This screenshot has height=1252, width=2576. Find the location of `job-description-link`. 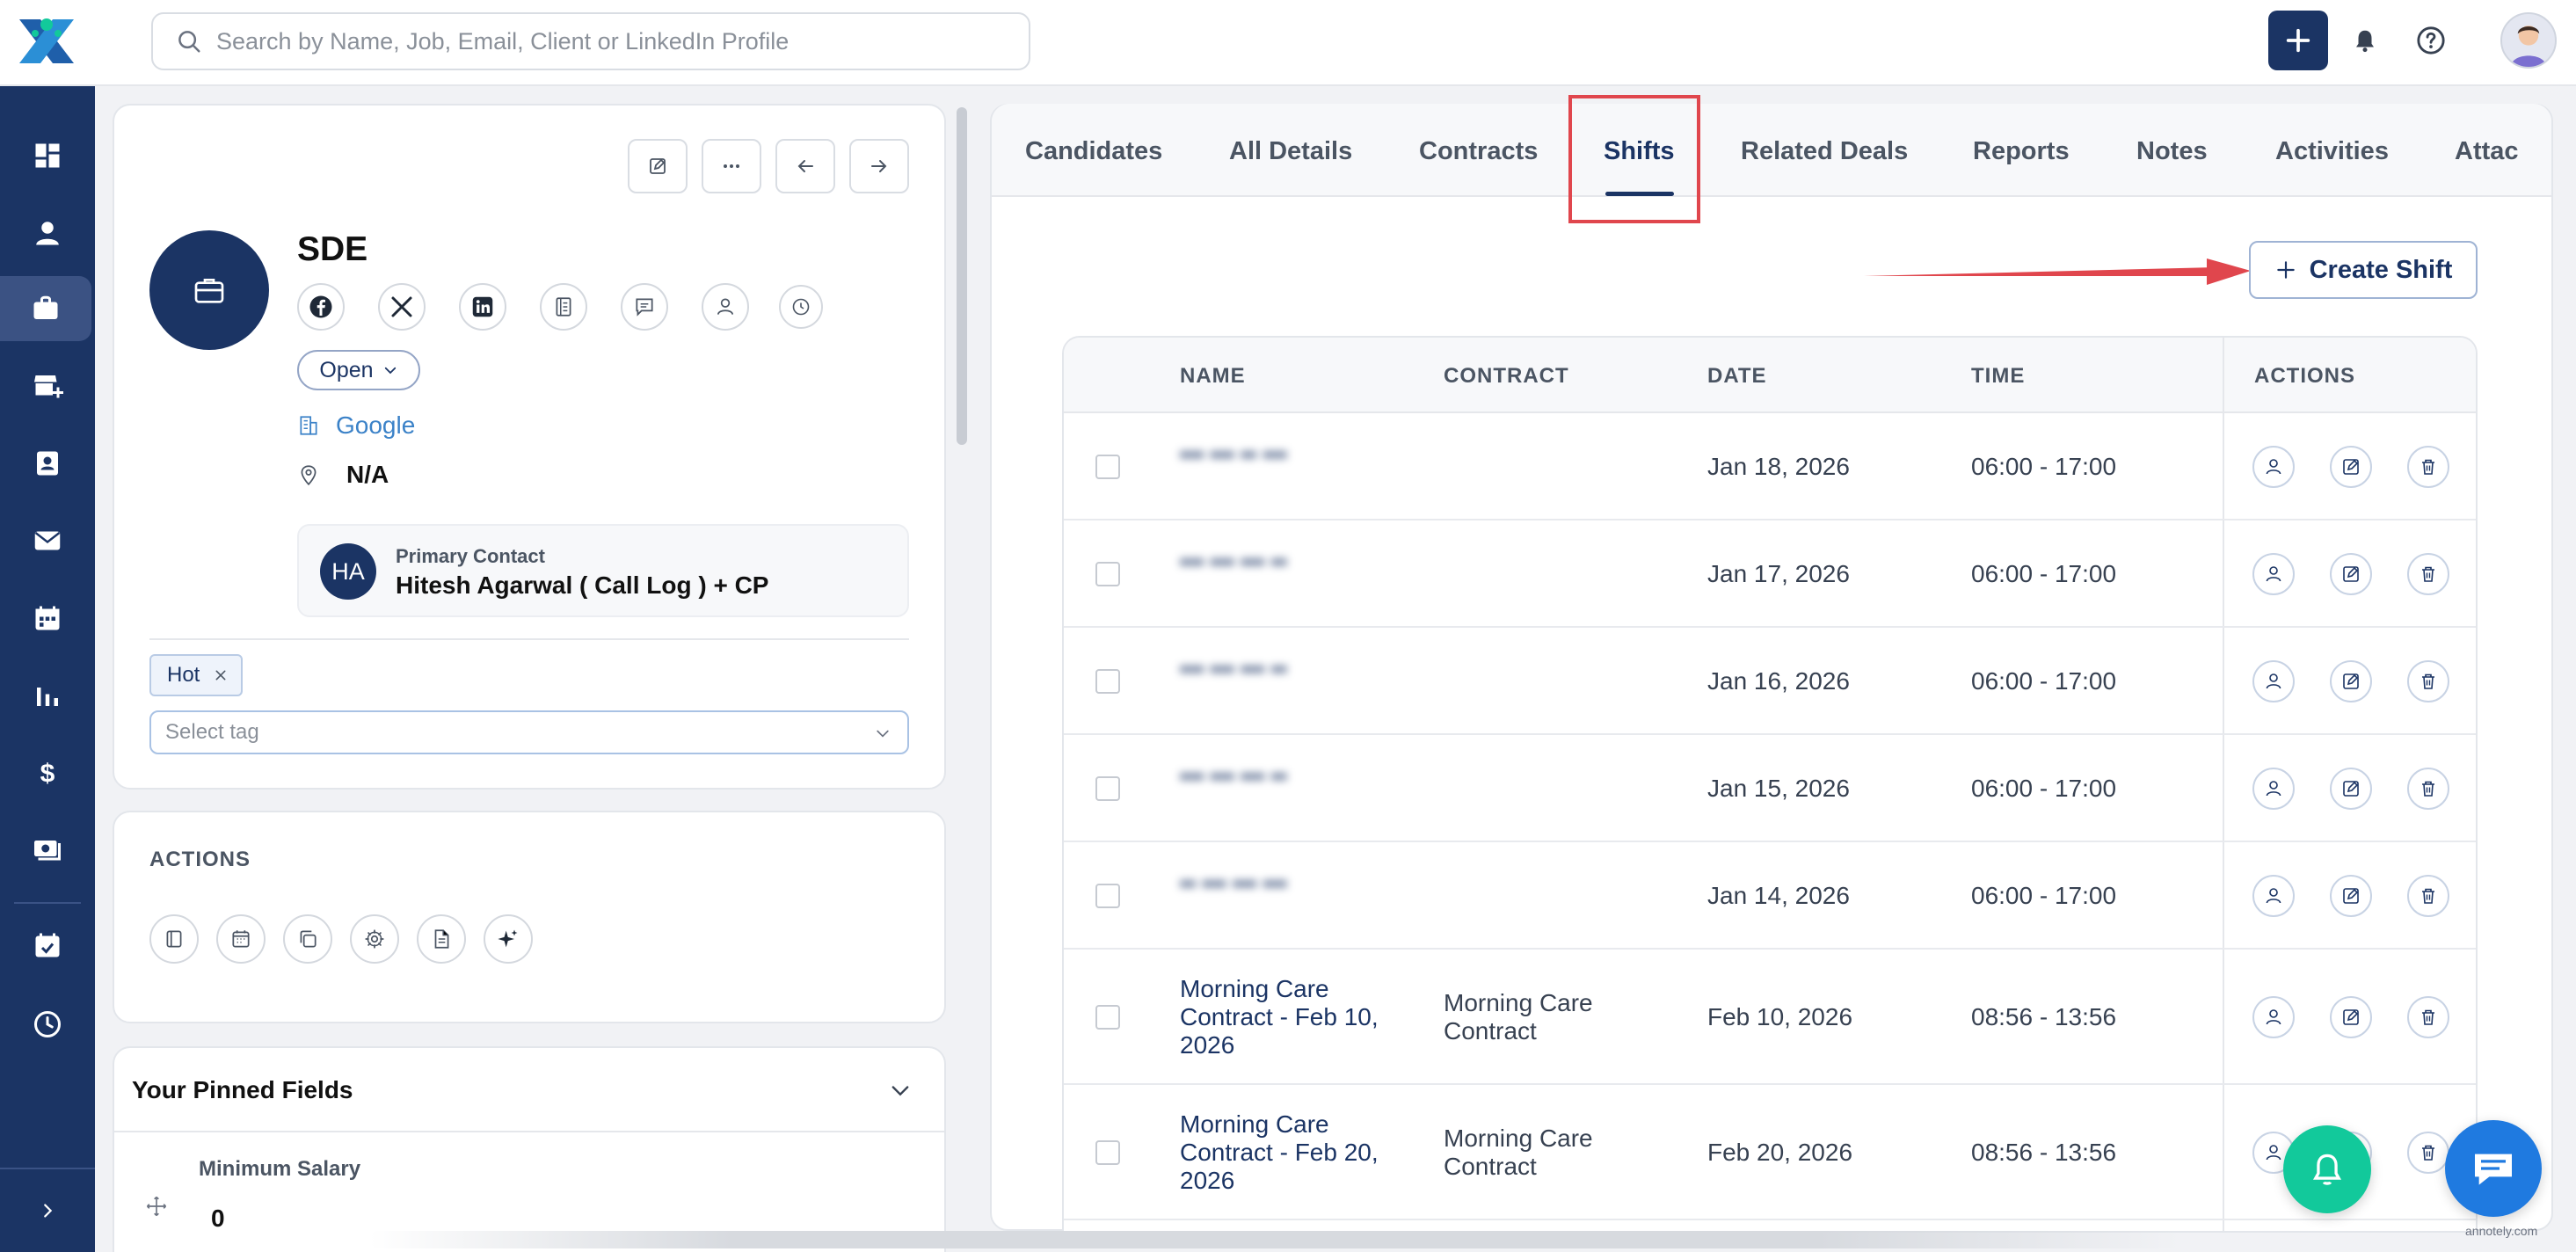

job-description-link is located at coordinates (563, 307).